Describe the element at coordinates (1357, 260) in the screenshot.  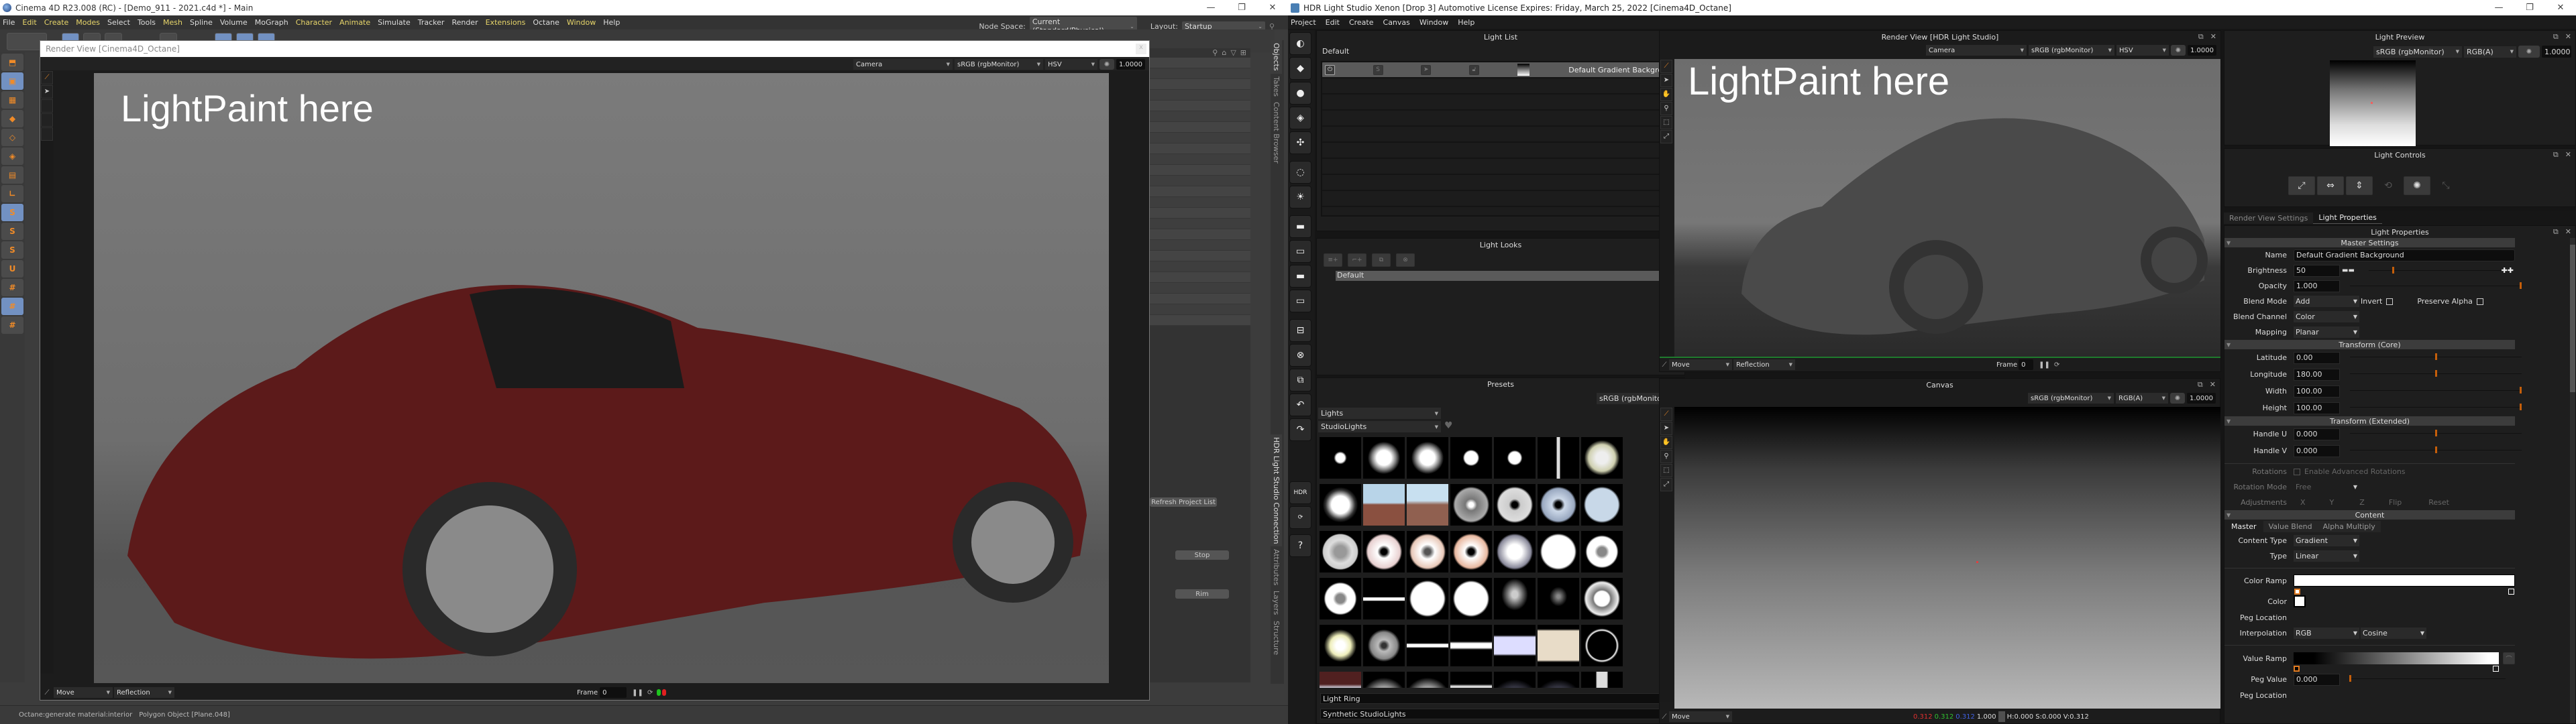
I see `add-sub-look-icon: ⌐+` at that location.